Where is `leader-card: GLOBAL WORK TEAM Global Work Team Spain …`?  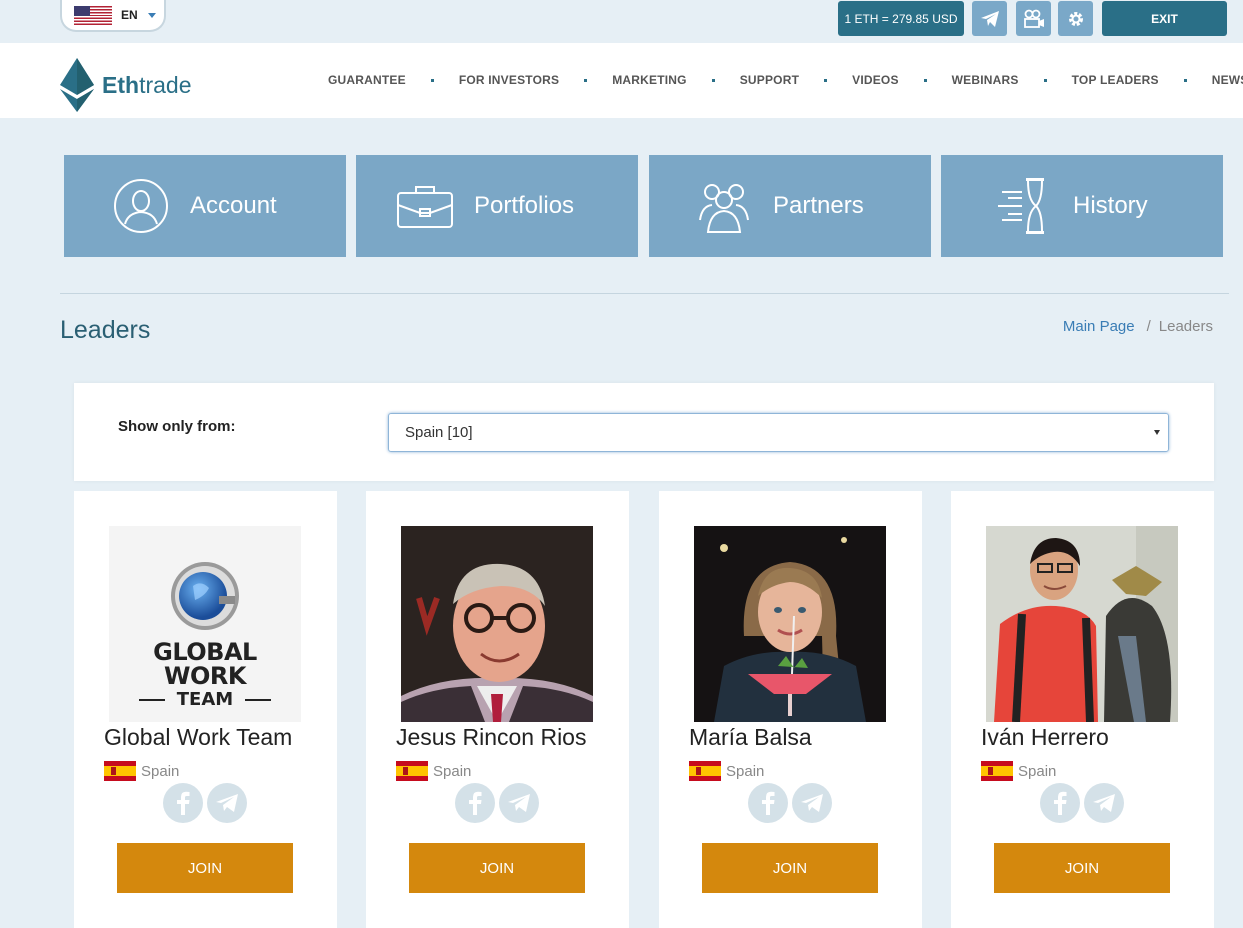 leader-card: GLOBAL WORK TEAM Global Work Team Spain … is located at coordinates (205, 709).